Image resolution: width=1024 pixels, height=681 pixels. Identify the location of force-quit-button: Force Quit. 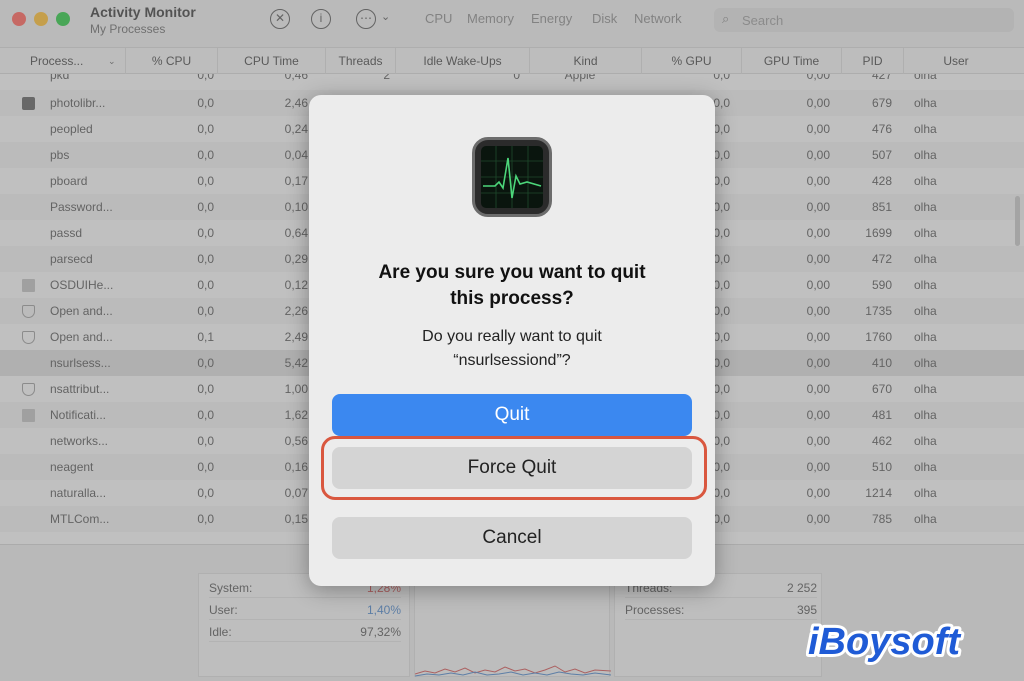
(512, 468).